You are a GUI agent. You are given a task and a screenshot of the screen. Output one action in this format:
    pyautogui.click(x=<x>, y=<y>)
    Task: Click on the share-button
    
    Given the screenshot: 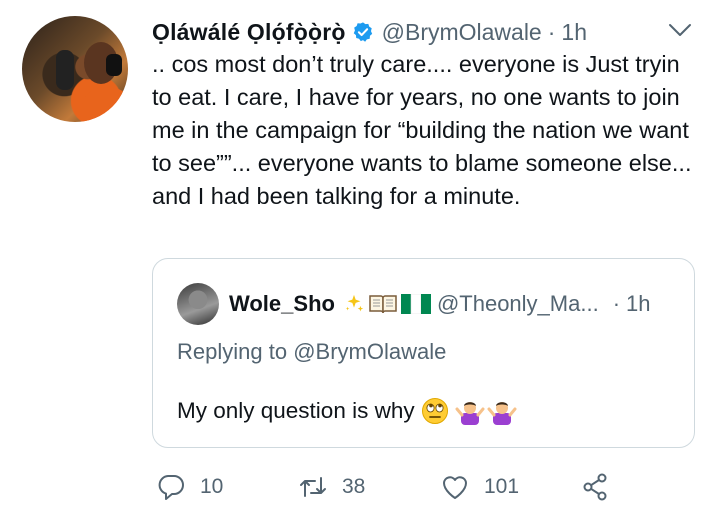 What is the action you would take?
    pyautogui.click(x=595, y=487)
    